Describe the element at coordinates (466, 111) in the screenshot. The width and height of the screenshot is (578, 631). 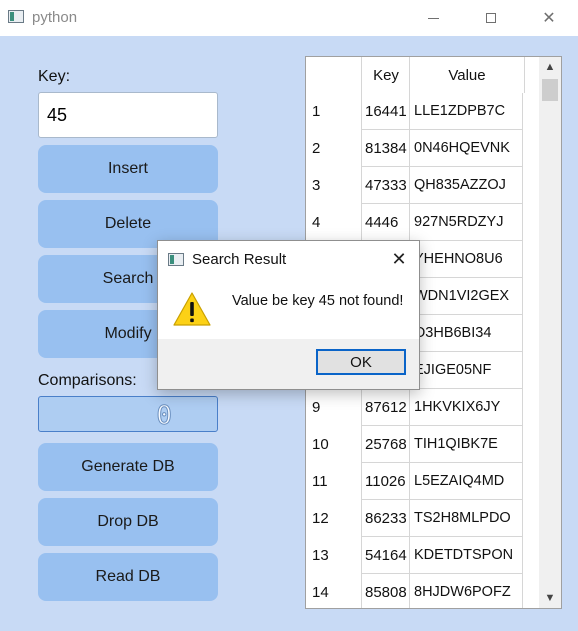
I see `value-cell: LLE1ZDPB7C` at that location.